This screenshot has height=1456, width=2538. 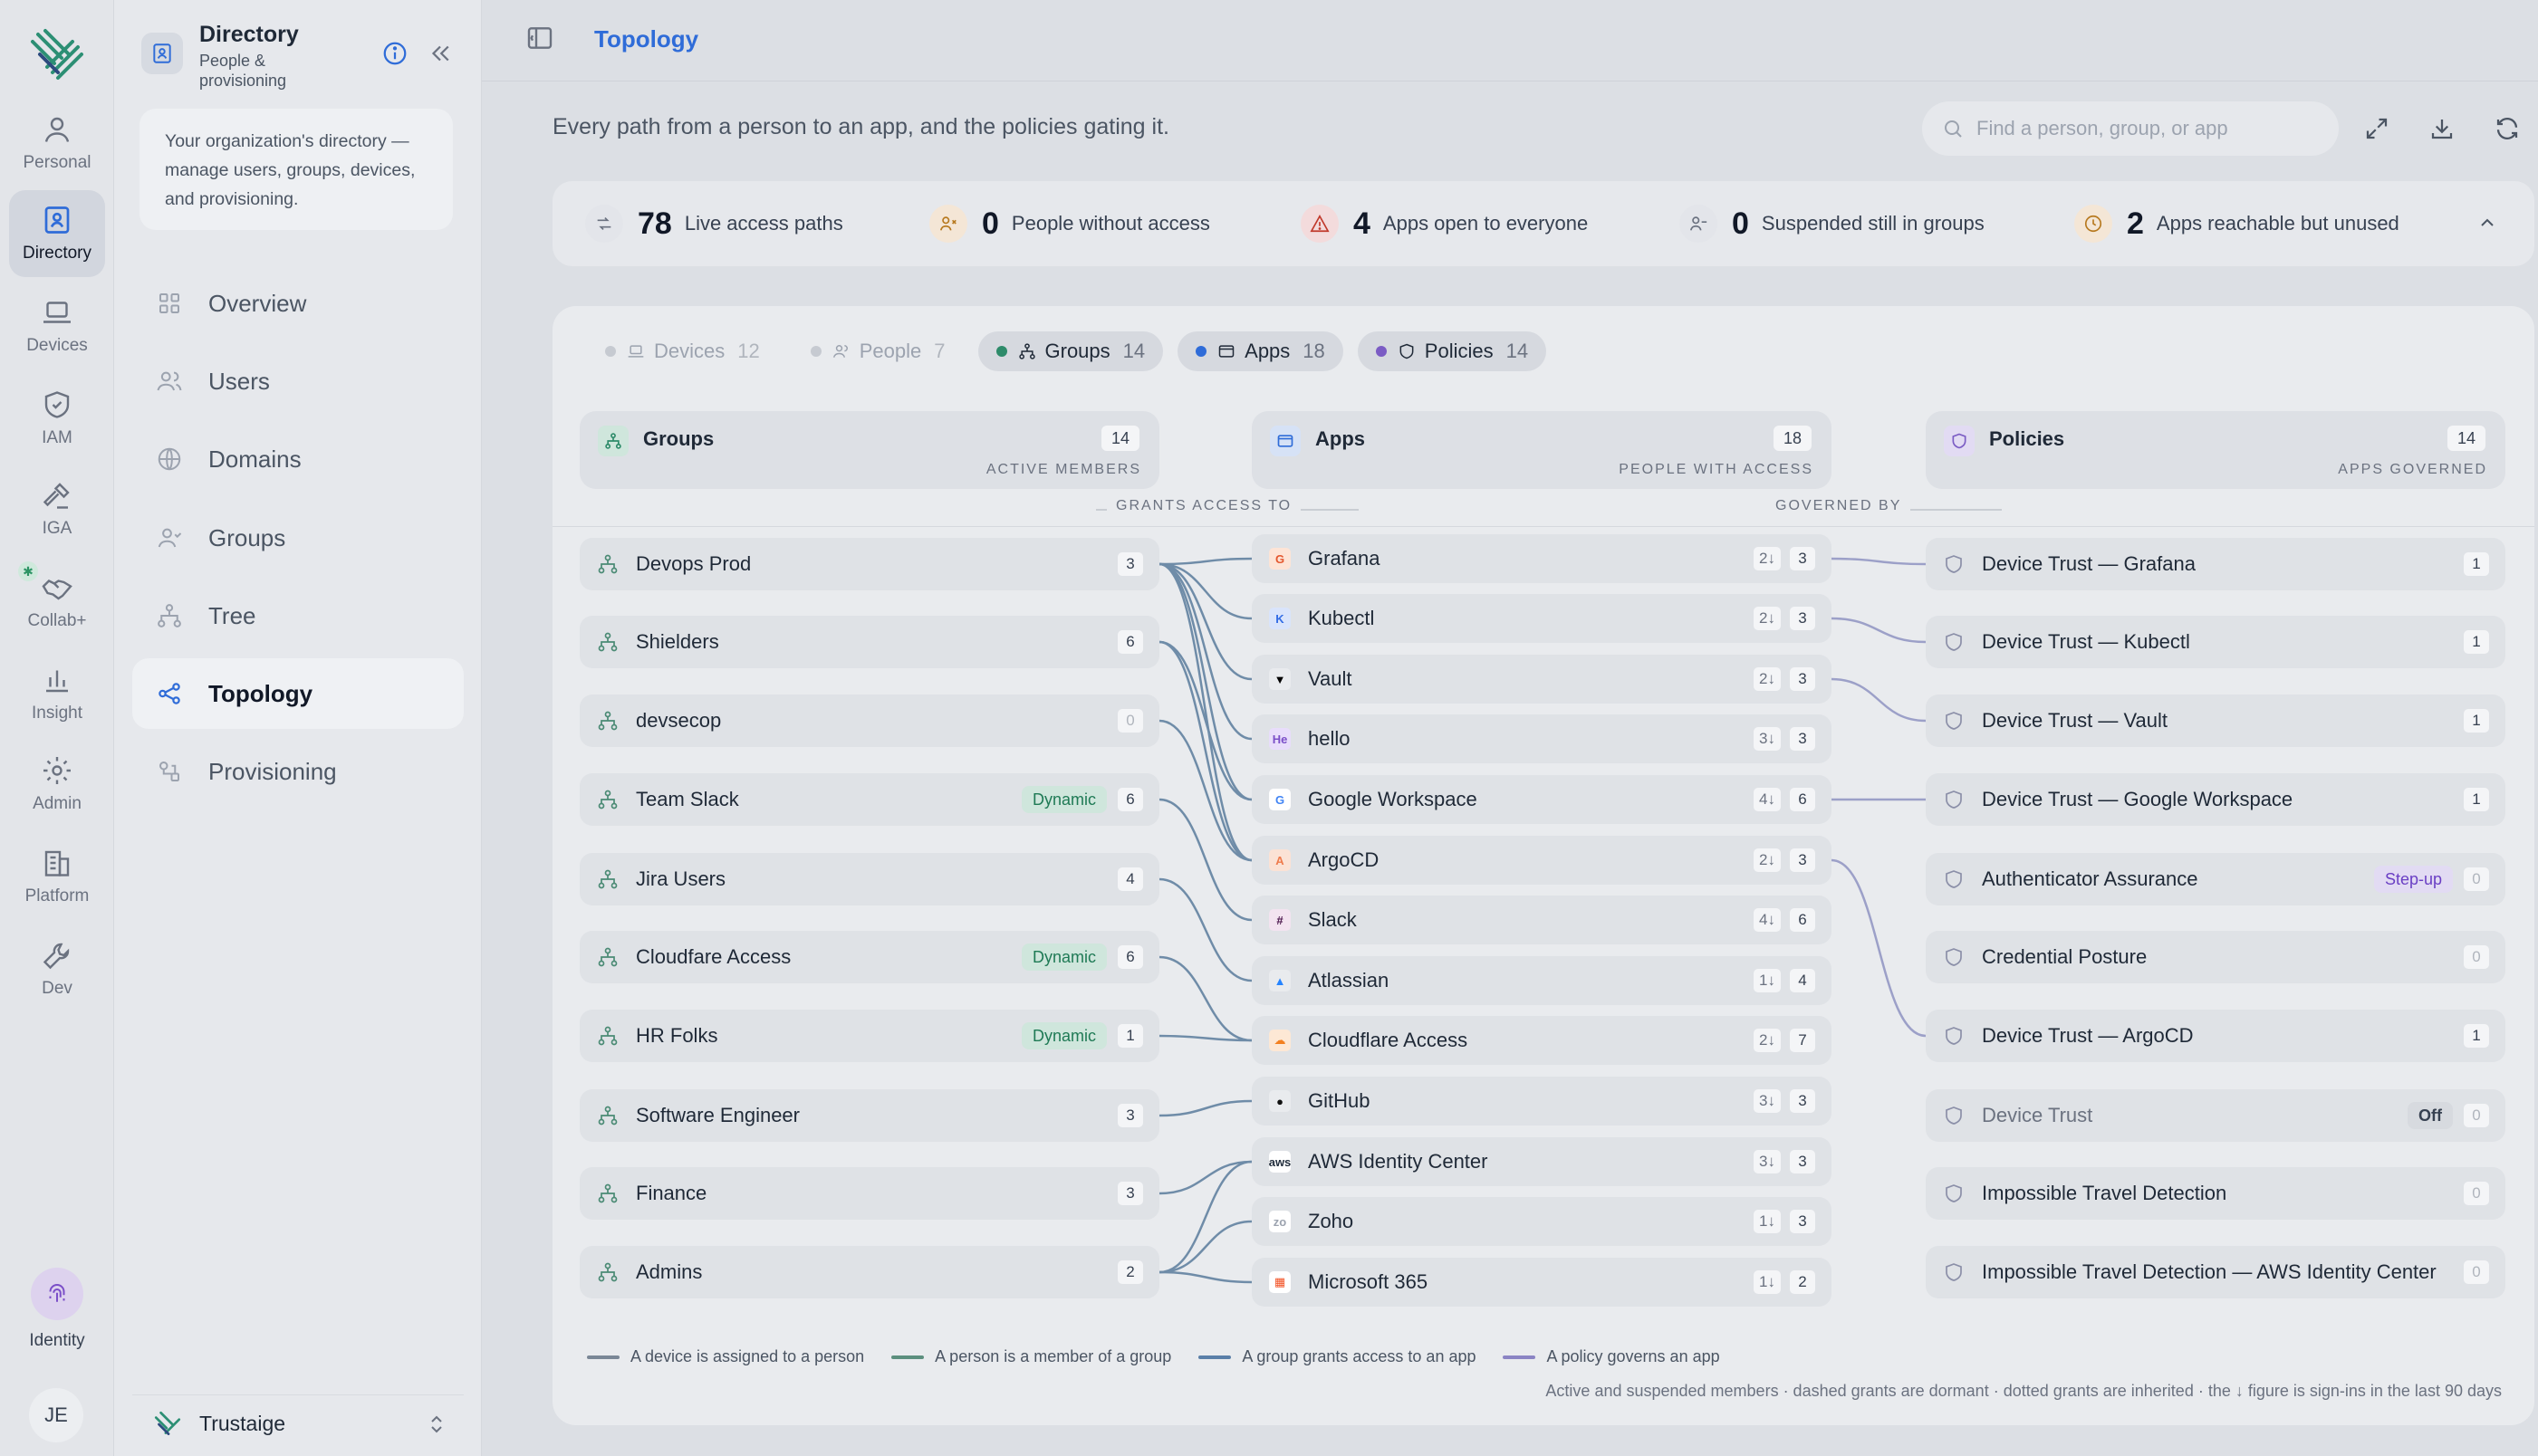 What do you see at coordinates (646, 39) in the screenshot?
I see `breadcrumb: Topology` at bounding box center [646, 39].